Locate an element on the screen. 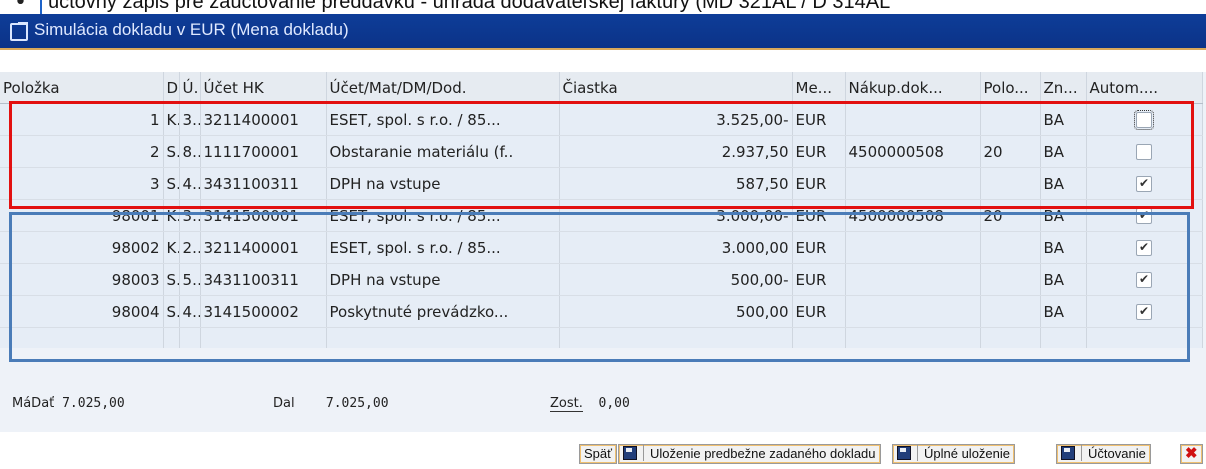 The width and height of the screenshot is (1206, 469). cell-position: 1 is located at coordinates (82, 119).